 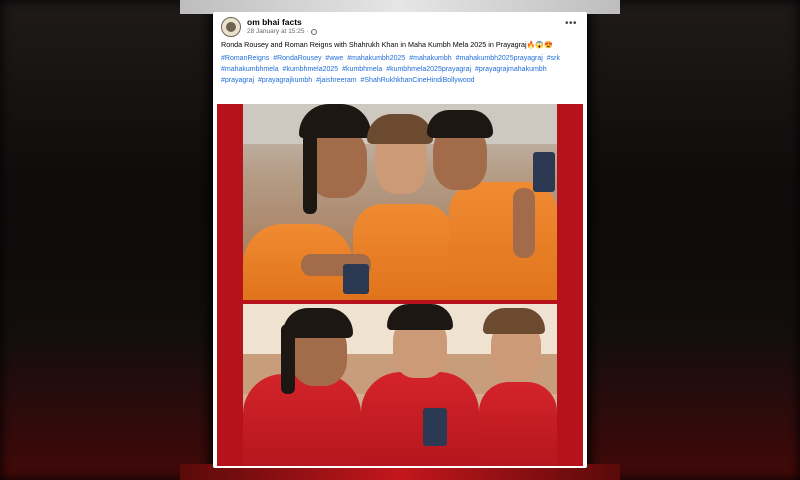 I want to click on hashtag-link: #RomanReigns, so click(x=245, y=58).